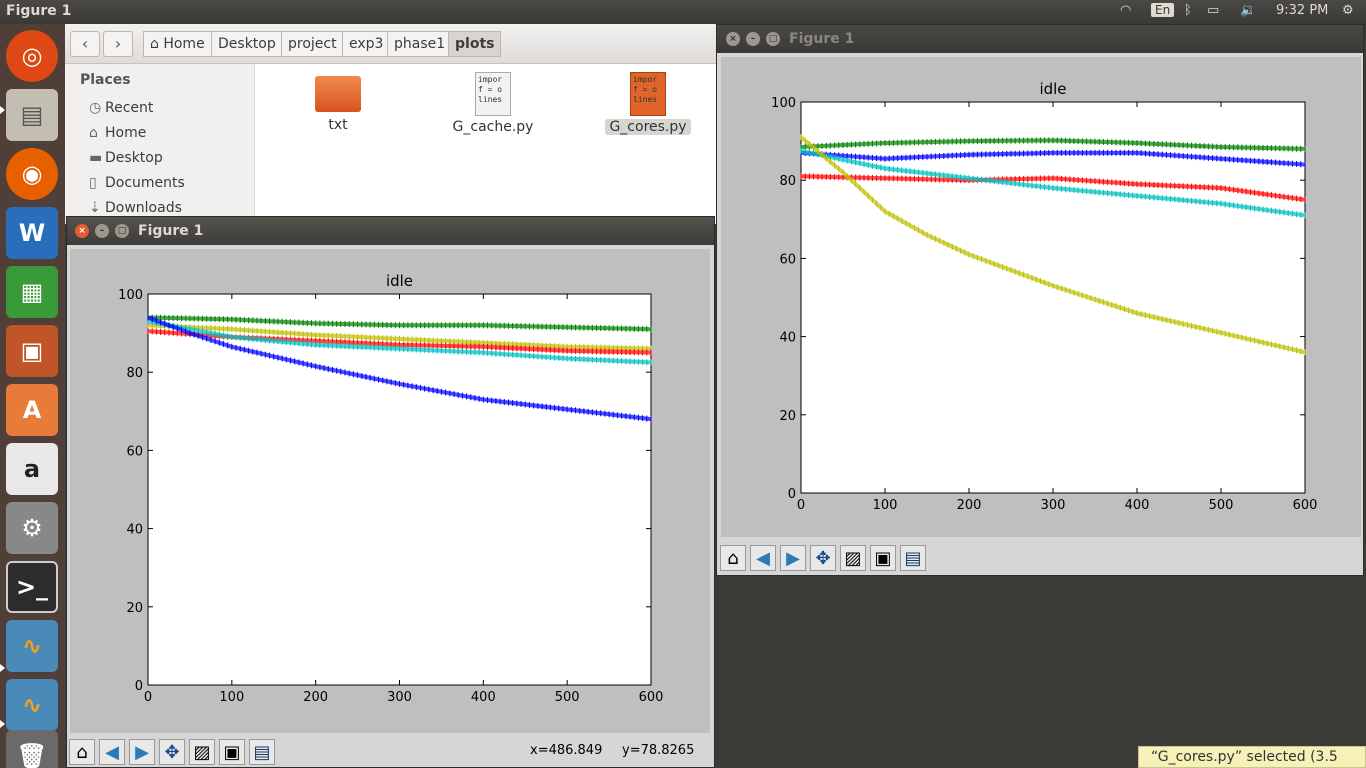 The height and width of the screenshot is (768, 1366). What do you see at coordinates (32, 233) in the screenshot?
I see `writer-icon: W` at bounding box center [32, 233].